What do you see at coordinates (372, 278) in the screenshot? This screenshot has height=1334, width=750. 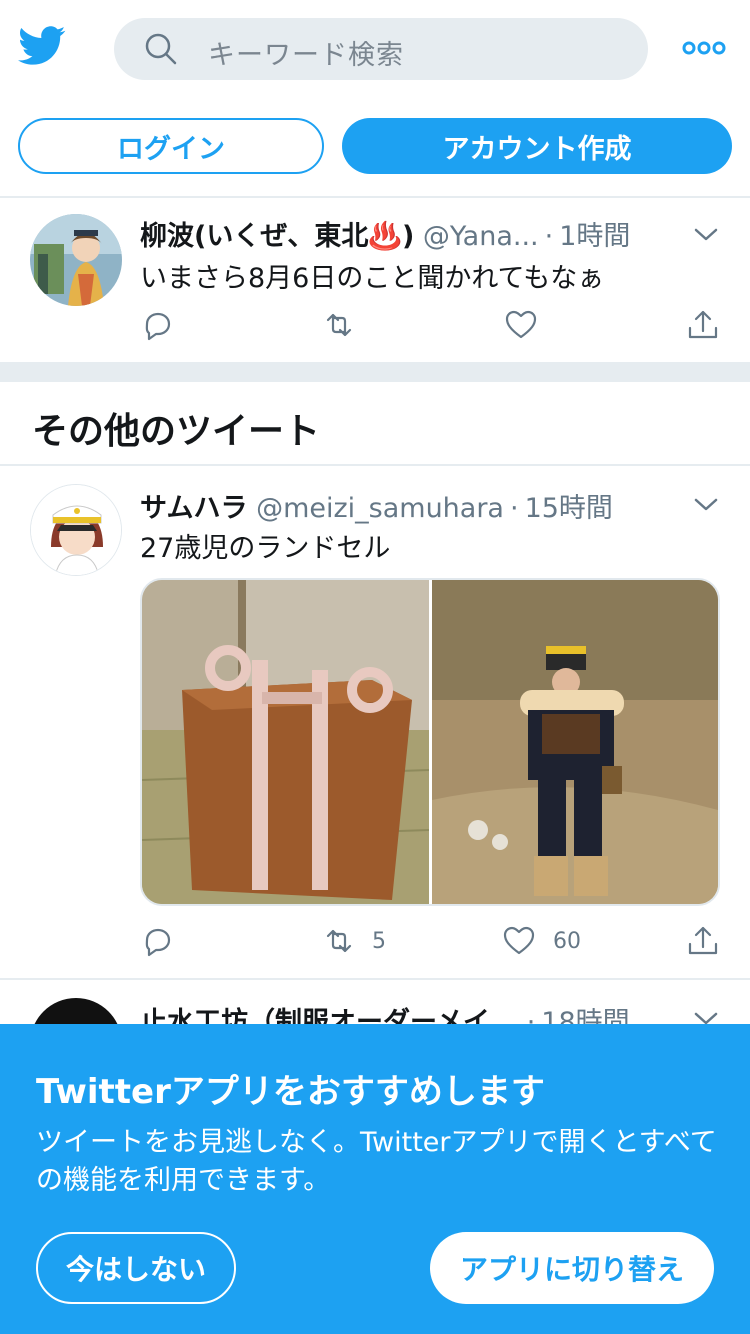 I see `tweet-text: いまさら8月6日のこと聞かれてもなぁ` at bounding box center [372, 278].